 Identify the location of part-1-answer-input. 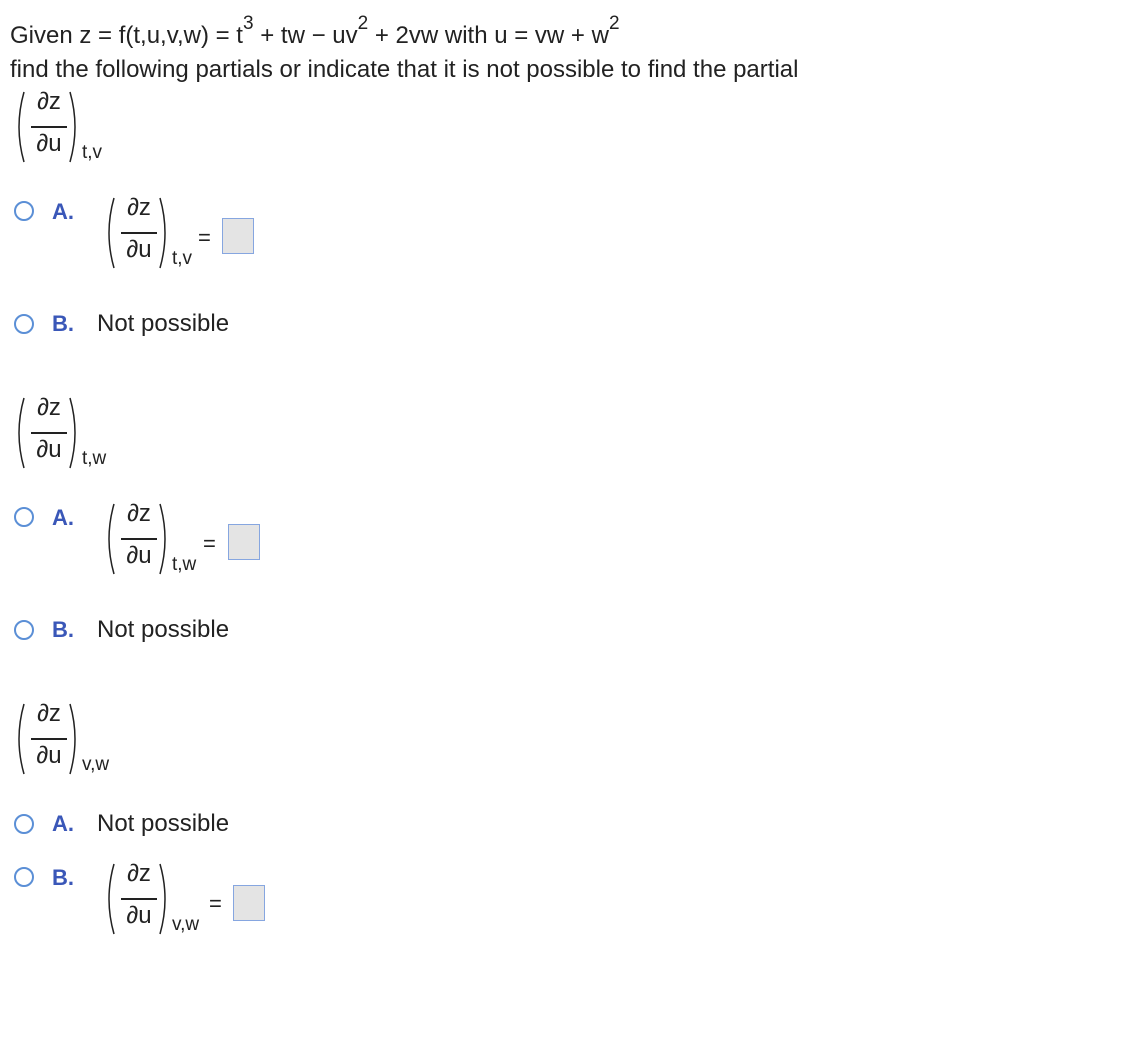
(238, 236).